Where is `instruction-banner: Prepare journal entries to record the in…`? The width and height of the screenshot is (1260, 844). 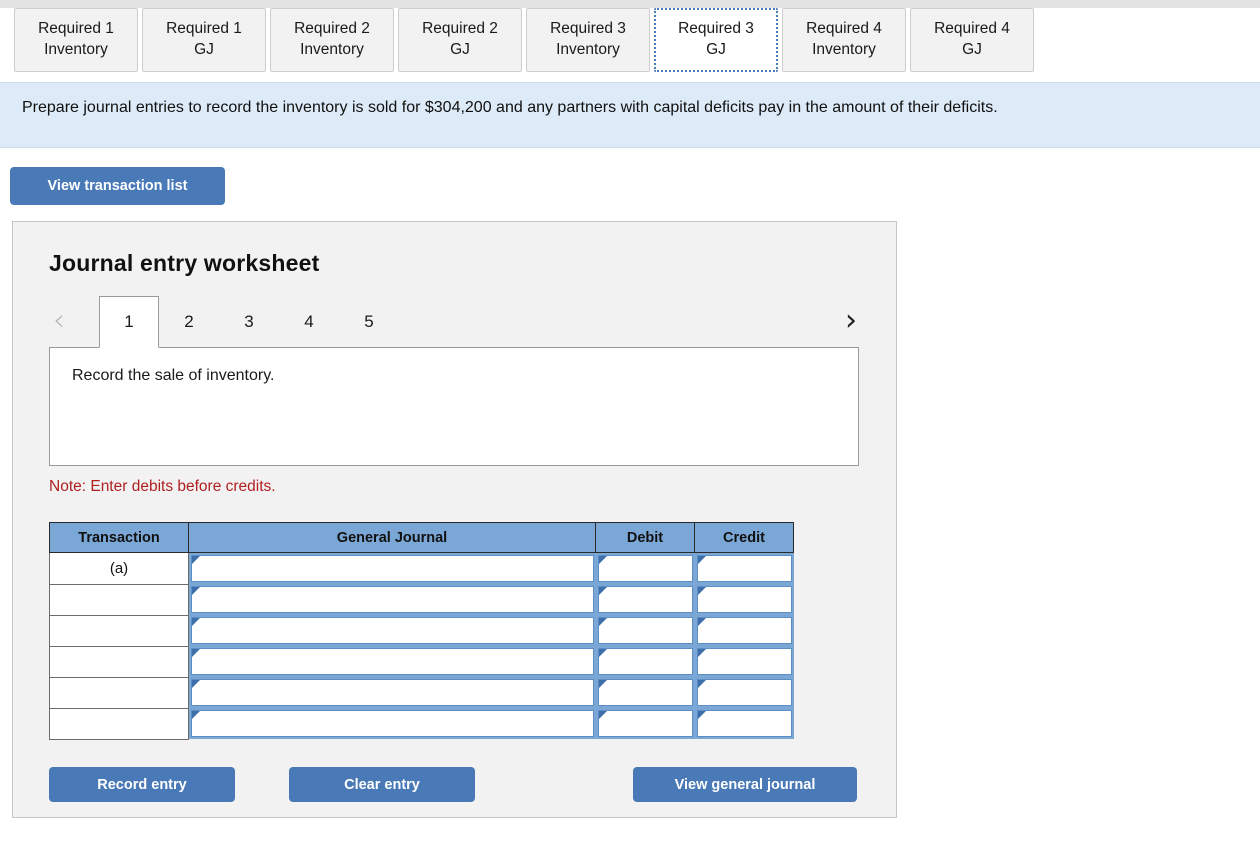
instruction-banner: Prepare journal entries to record the in… is located at coordinates (630, 115).